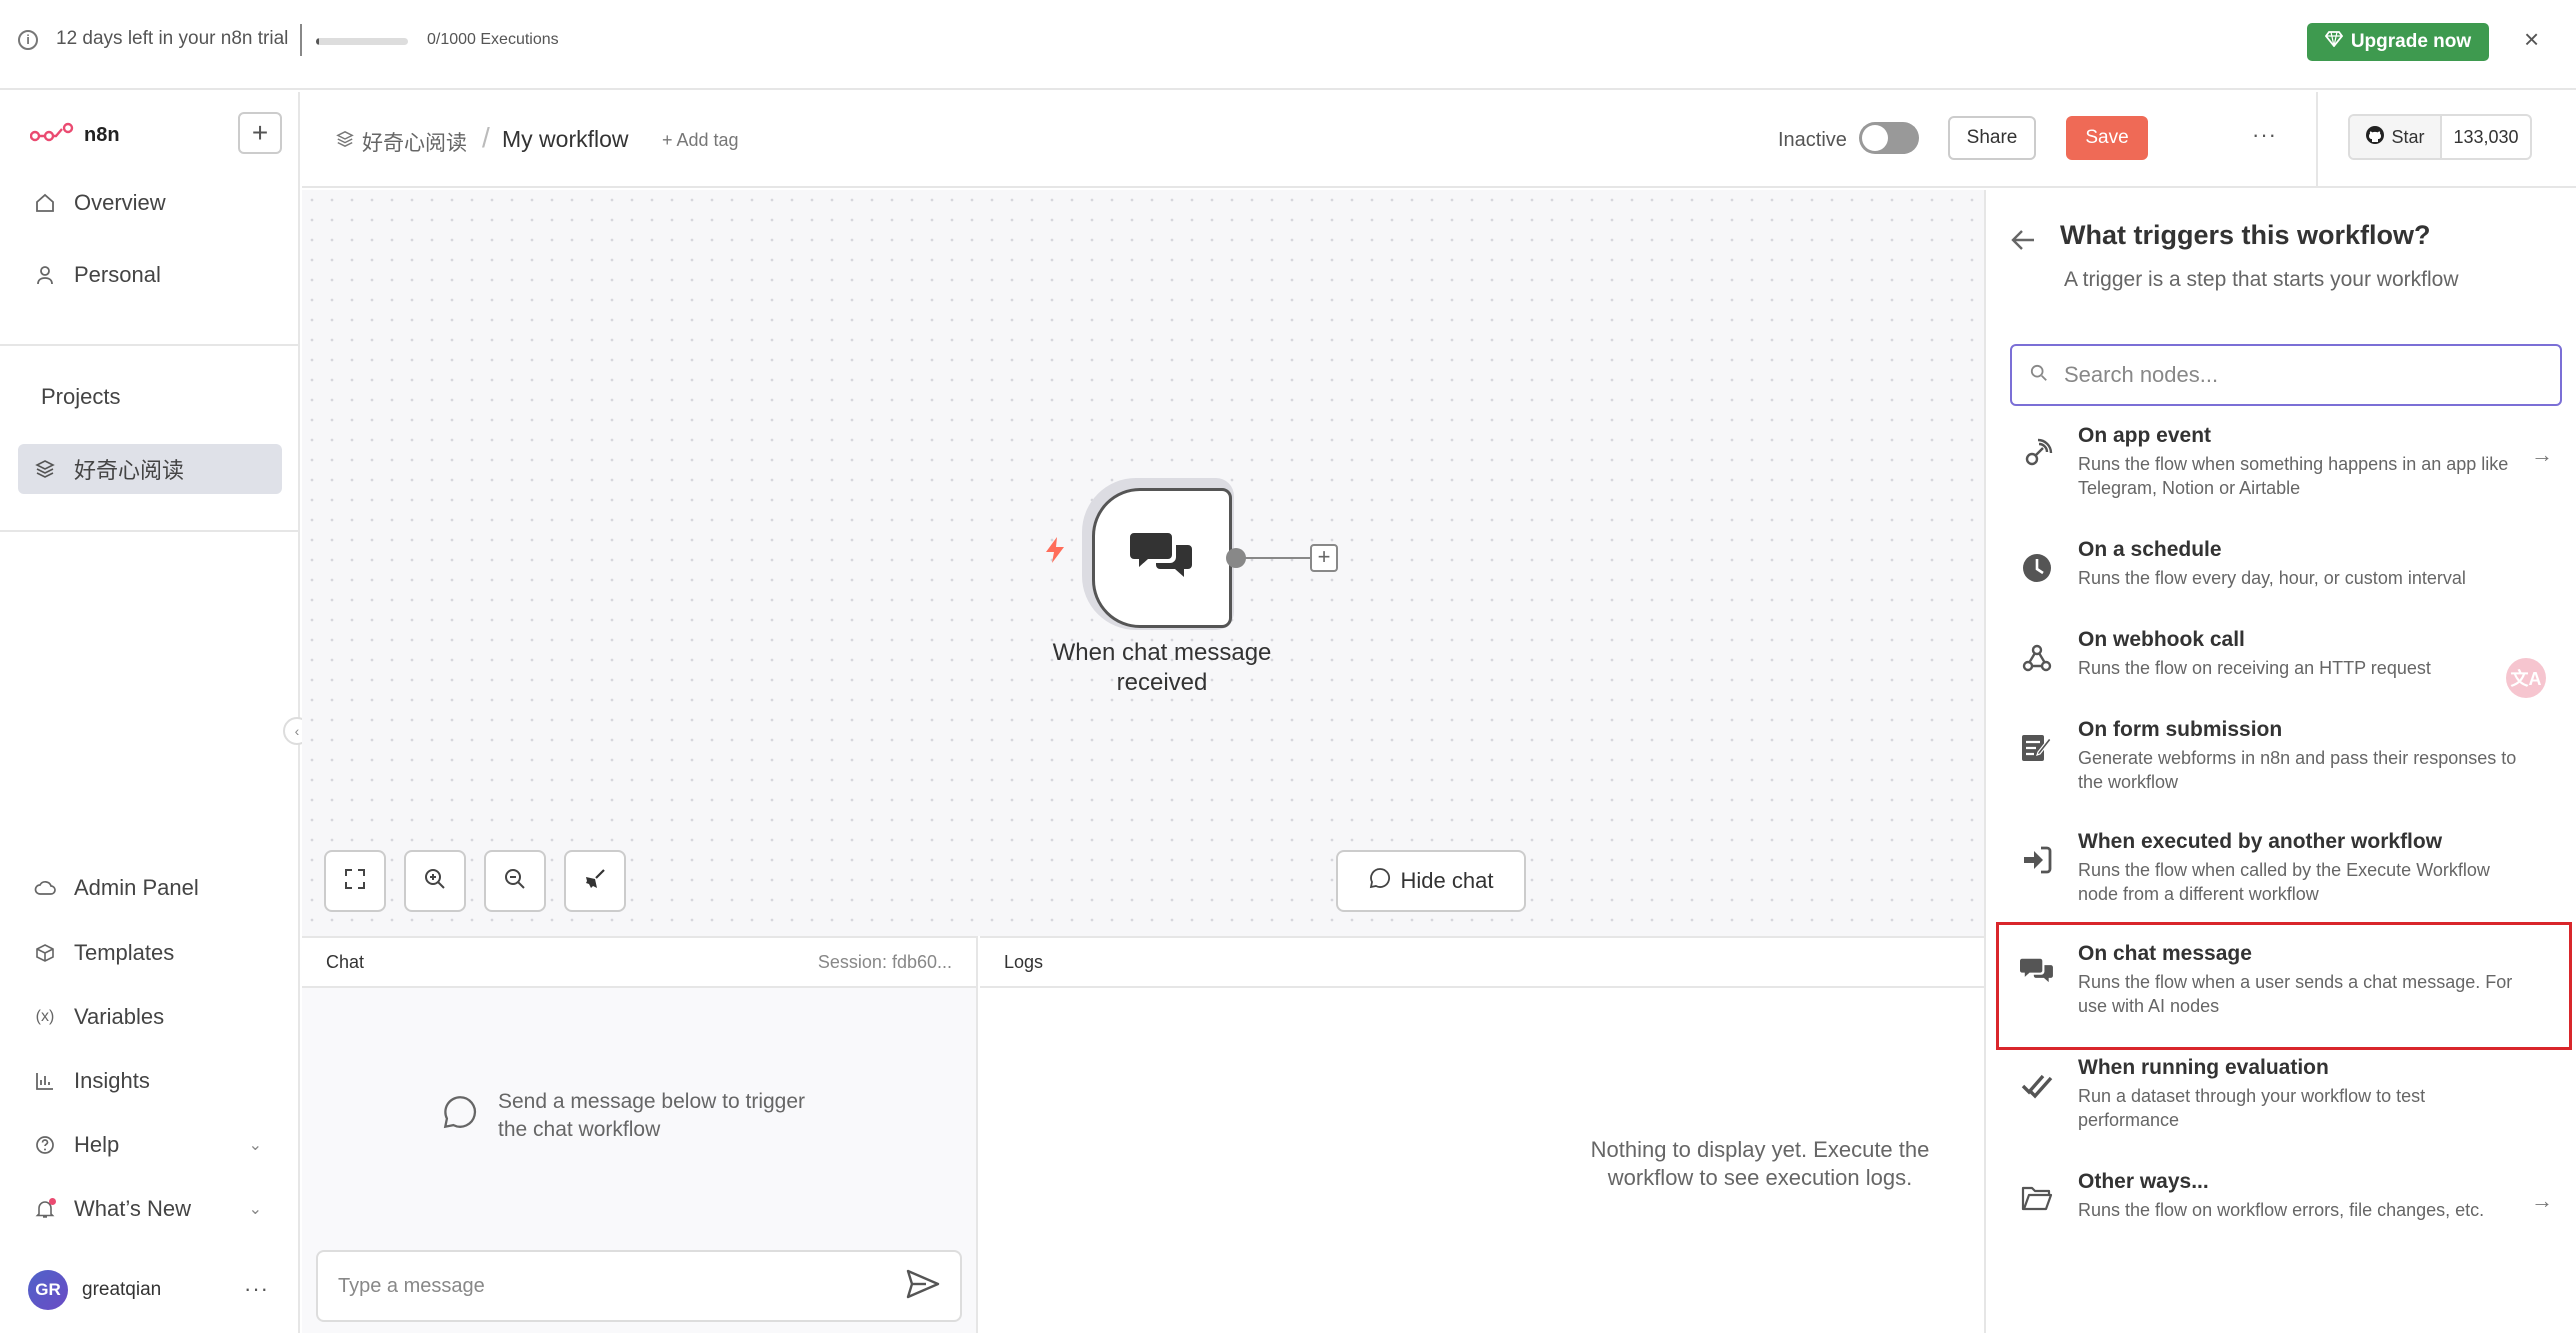 Image resolution: width=2576 pixels, height=1333 pixels. What do you see at coordinates (2396, 137) in the screenshot?
I see `github-star: Star` at bounding box center [2396, 137].